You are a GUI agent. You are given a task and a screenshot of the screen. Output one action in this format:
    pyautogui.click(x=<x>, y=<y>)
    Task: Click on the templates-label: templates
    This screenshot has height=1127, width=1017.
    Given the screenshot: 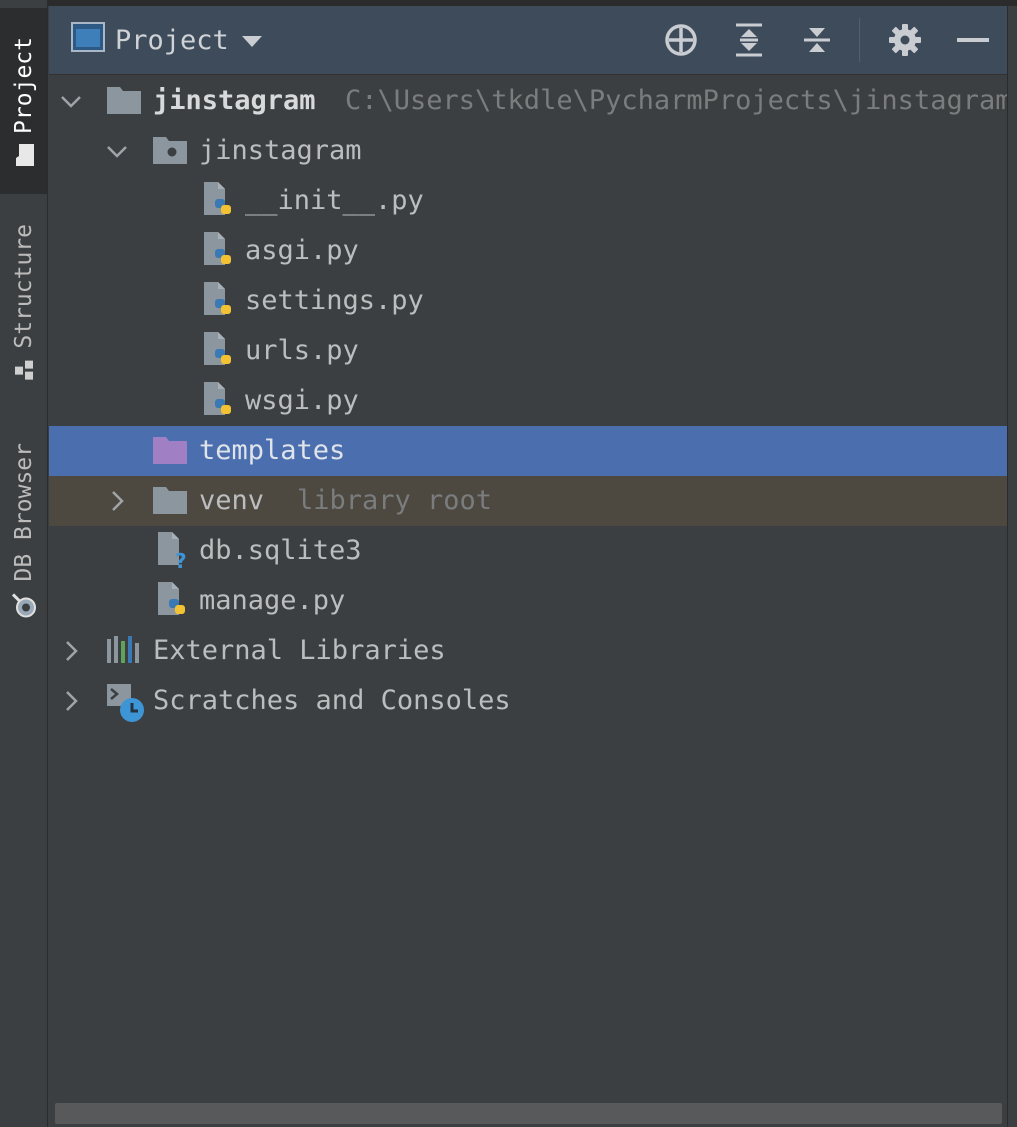 What is the action you would take?
    pyautogui.click(x=272, y=450)
    